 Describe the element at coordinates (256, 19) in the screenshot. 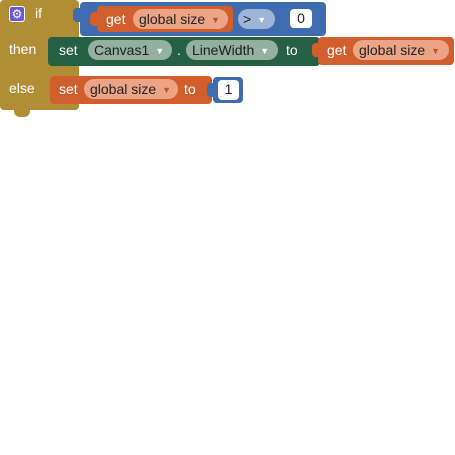

I see `operator-dropdown: > ▼` at that location.